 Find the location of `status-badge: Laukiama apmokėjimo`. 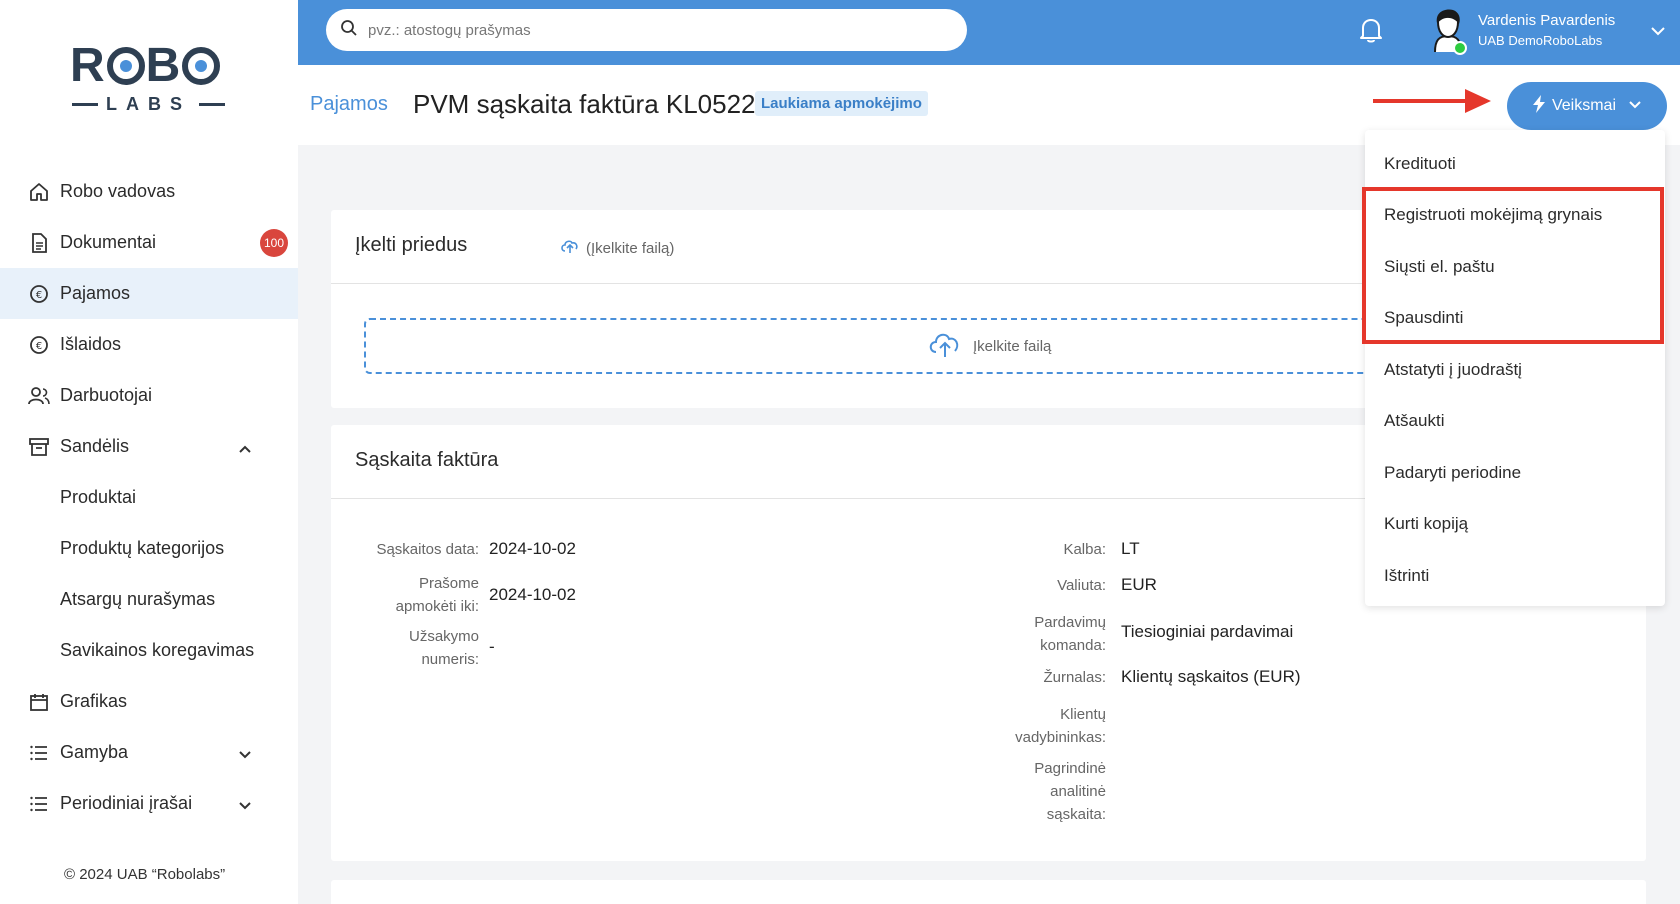

status-badge: Laukiama apmokėjimo is located at coordinates (841, 103).